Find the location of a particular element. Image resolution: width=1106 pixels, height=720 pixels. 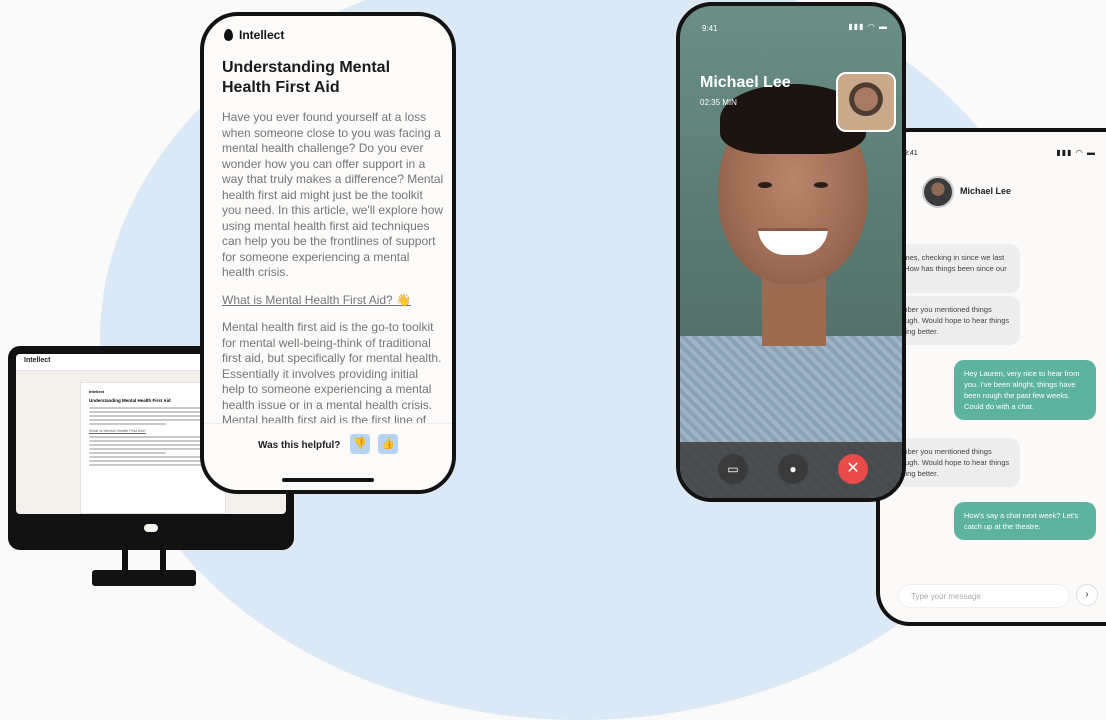

thumbs-up-button: 👍 is located at coordinates (388, 444).